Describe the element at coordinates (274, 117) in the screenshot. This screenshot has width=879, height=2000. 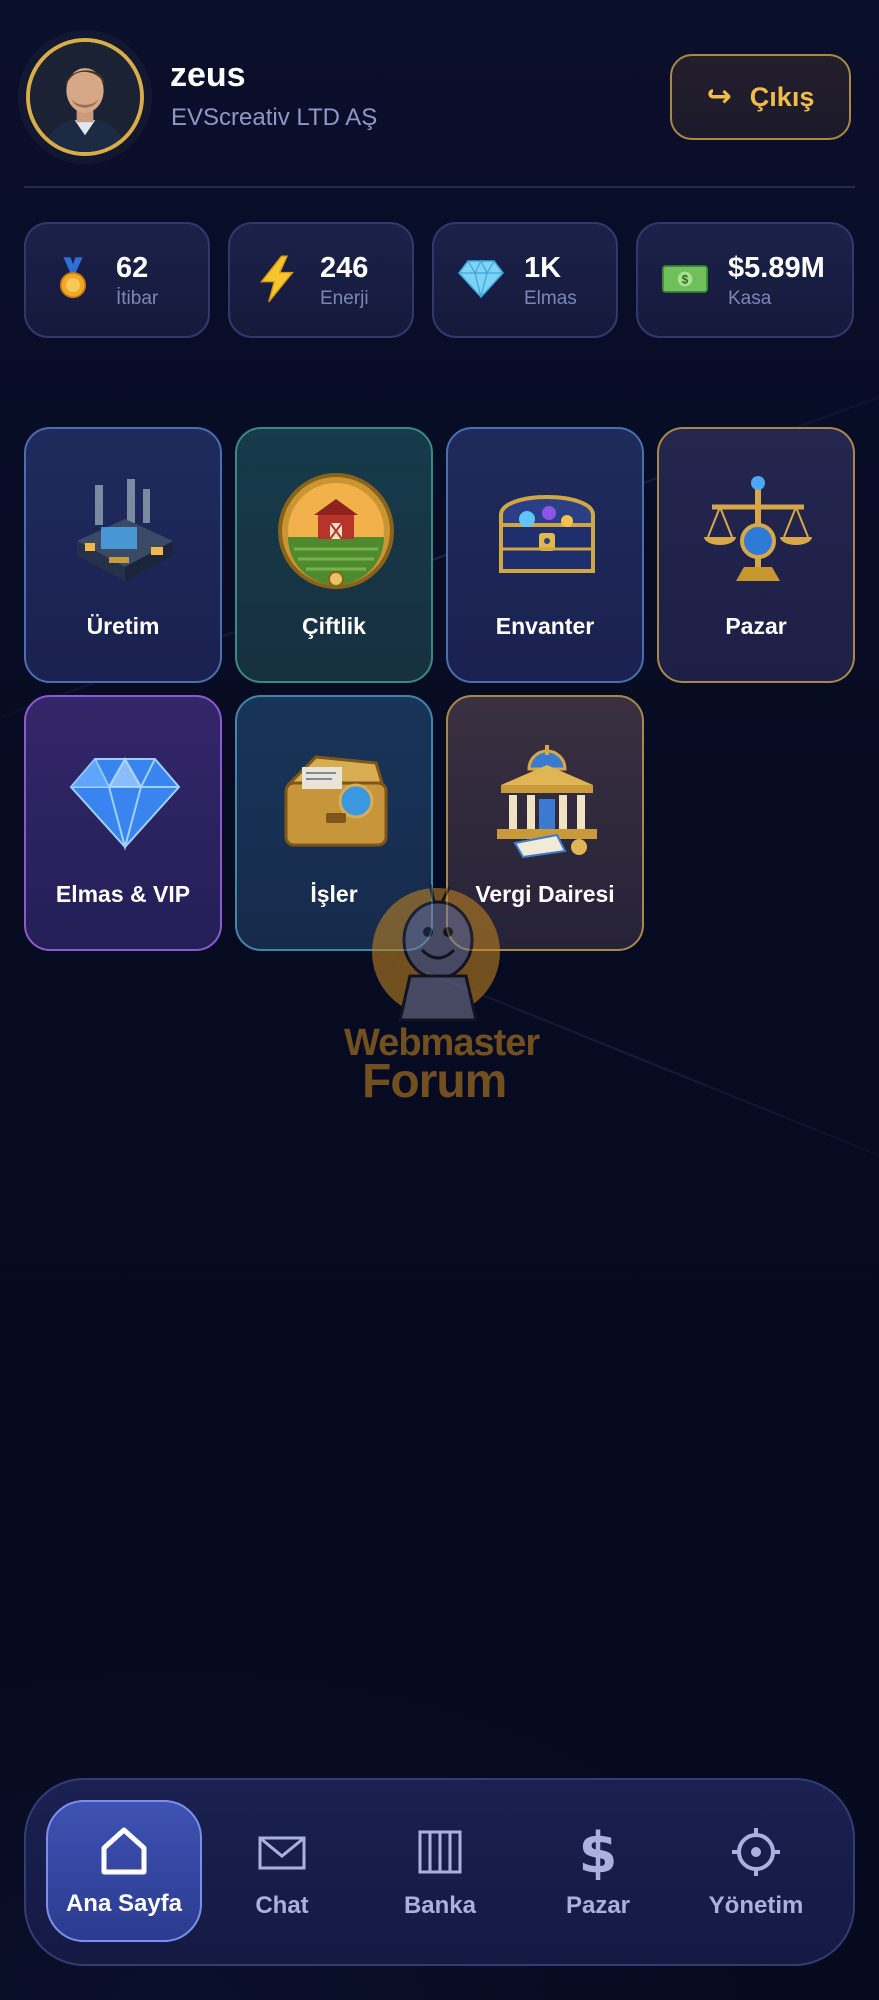
I see `company-name: EVScreativ LTD AŞ` at that location.